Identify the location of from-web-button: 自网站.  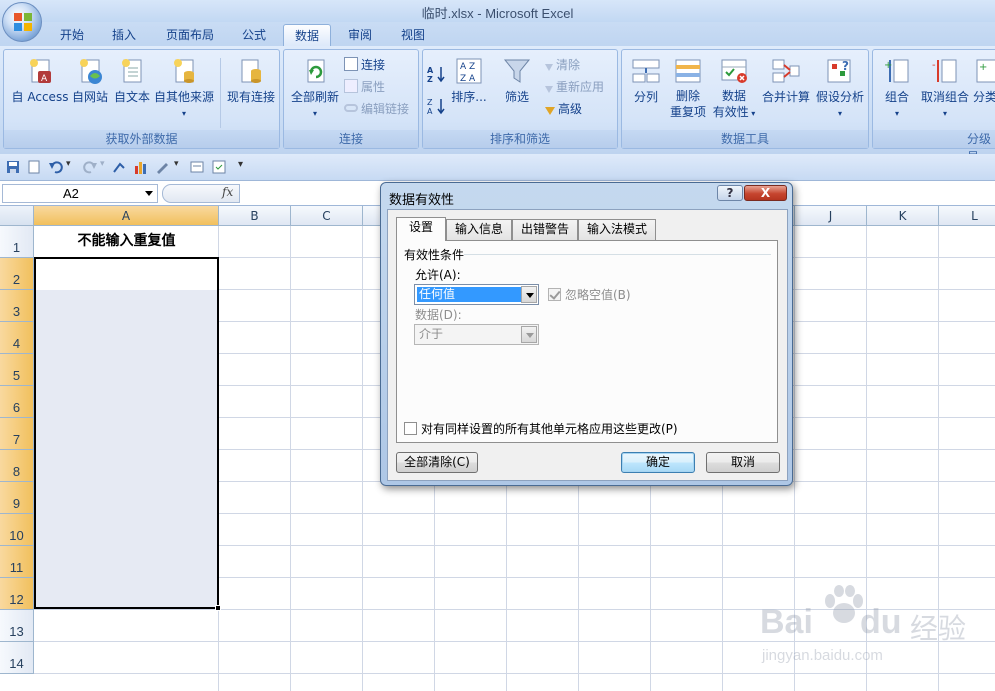
(90, 80).